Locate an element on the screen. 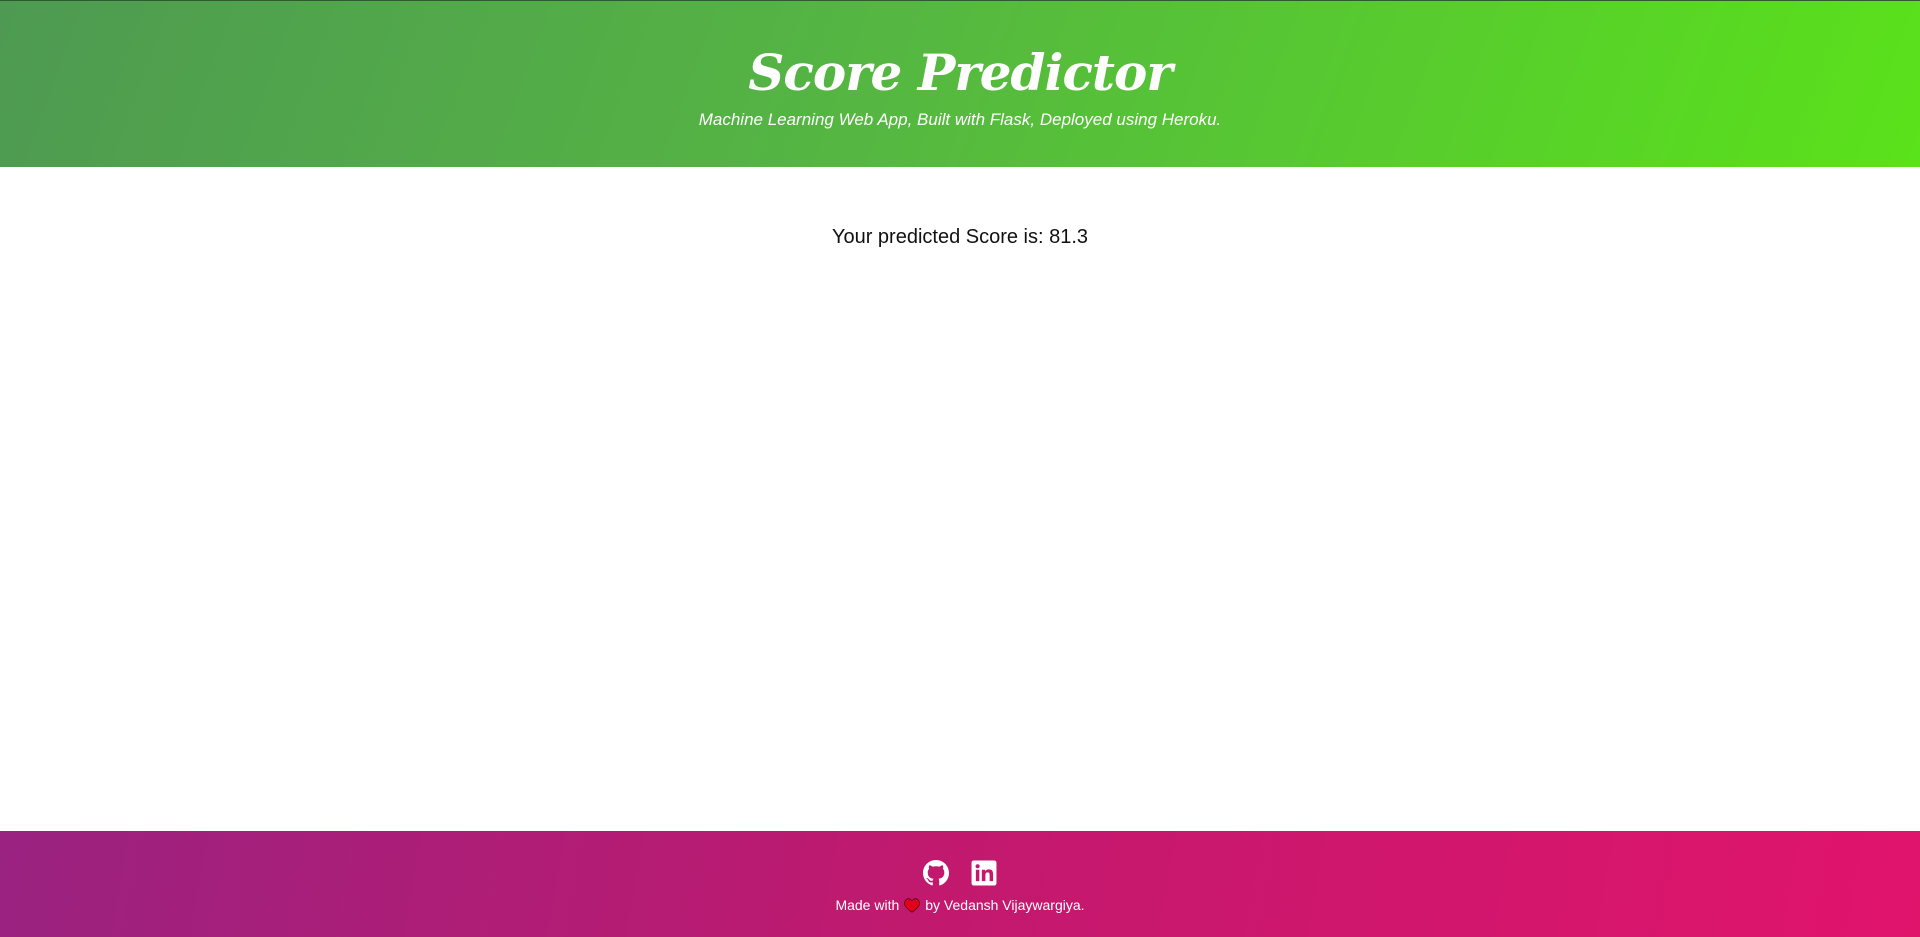 The height and width of the screenshot is (937, 1920). github-link is located at coordinates (936, 873).